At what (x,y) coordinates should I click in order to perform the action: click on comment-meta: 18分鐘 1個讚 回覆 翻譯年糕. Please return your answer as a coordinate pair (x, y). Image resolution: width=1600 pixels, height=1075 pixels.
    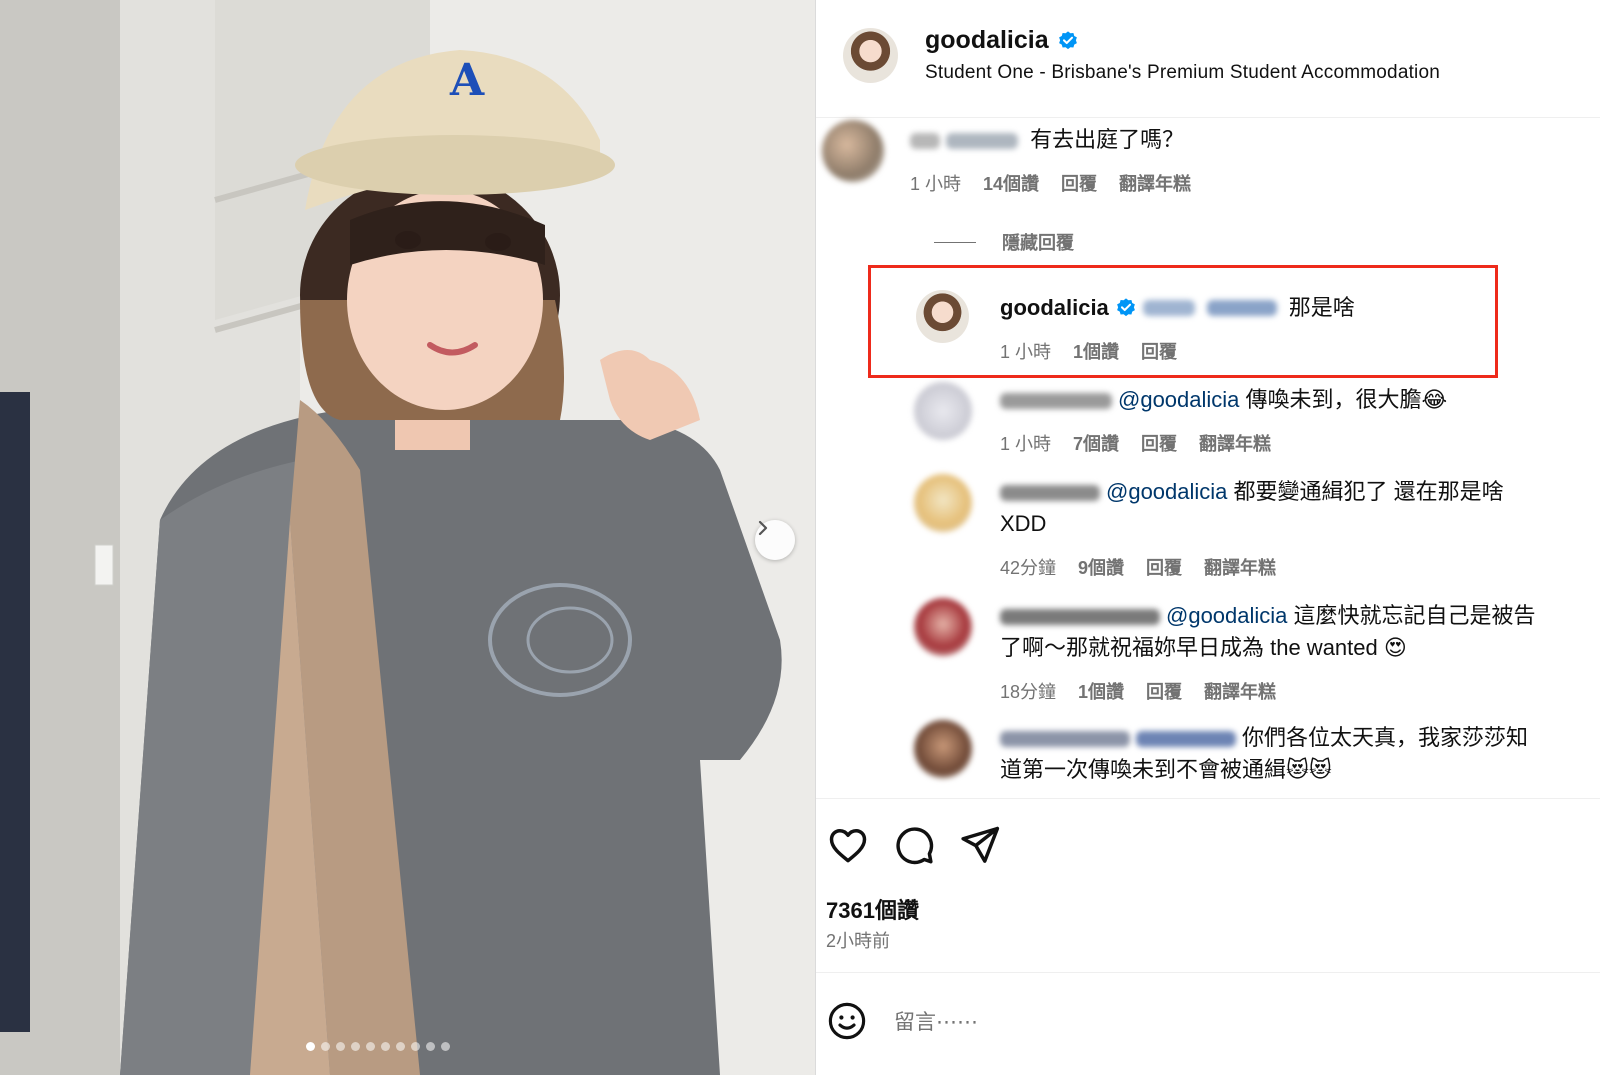
    Looking at the image, I should click on (1138, 691).